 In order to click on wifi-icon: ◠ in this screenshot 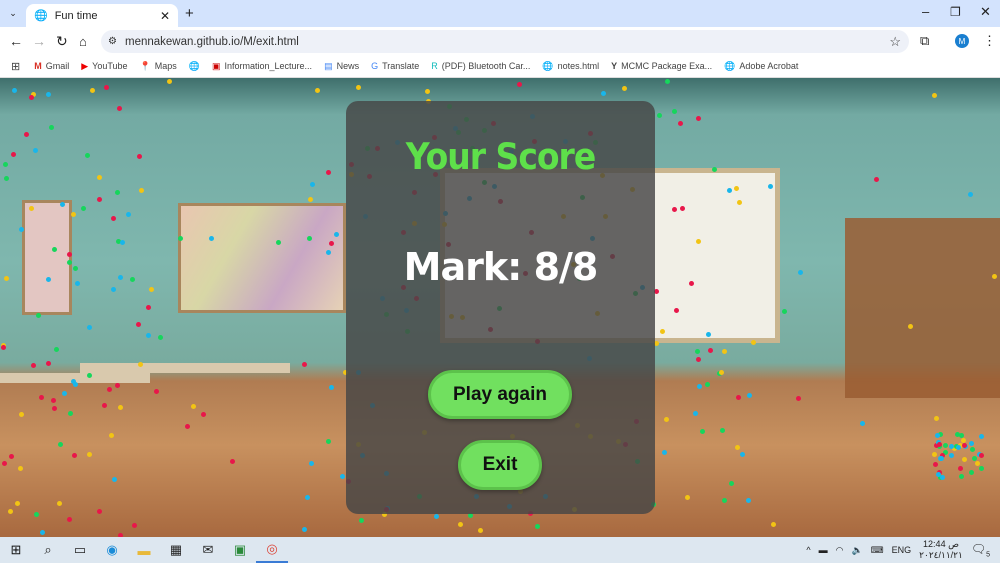, I will do `click(840, 550)`.